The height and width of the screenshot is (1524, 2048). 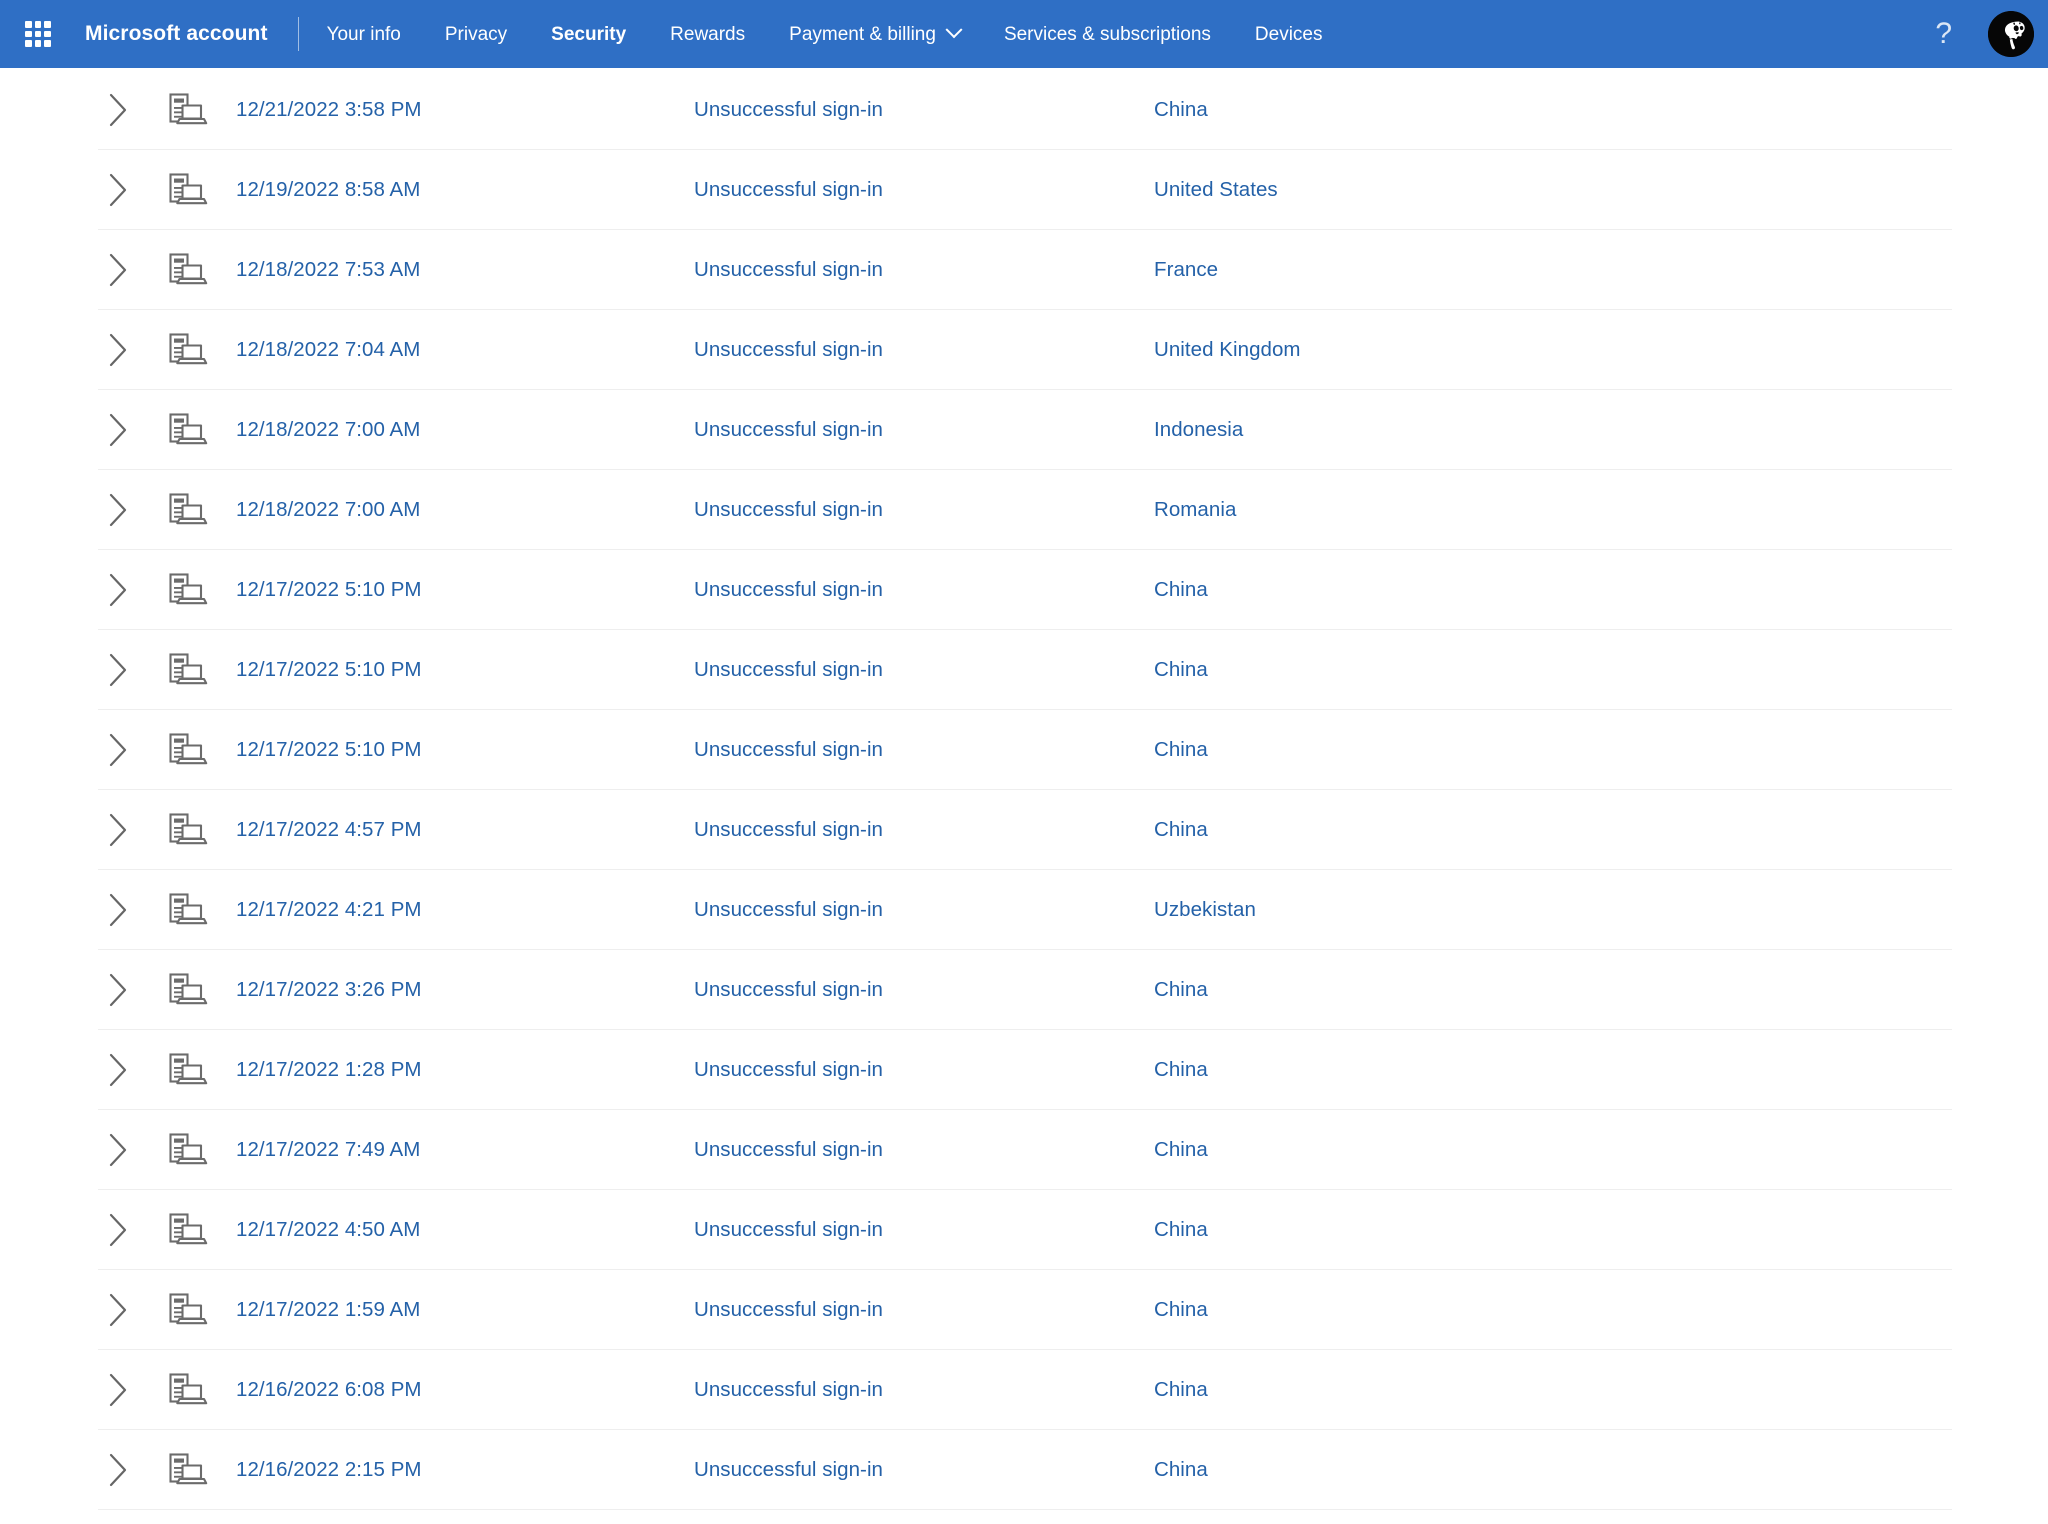 I want to click on nav-item-services-subscriptions: Services & subscriptions, so click(x=1107, y=34).